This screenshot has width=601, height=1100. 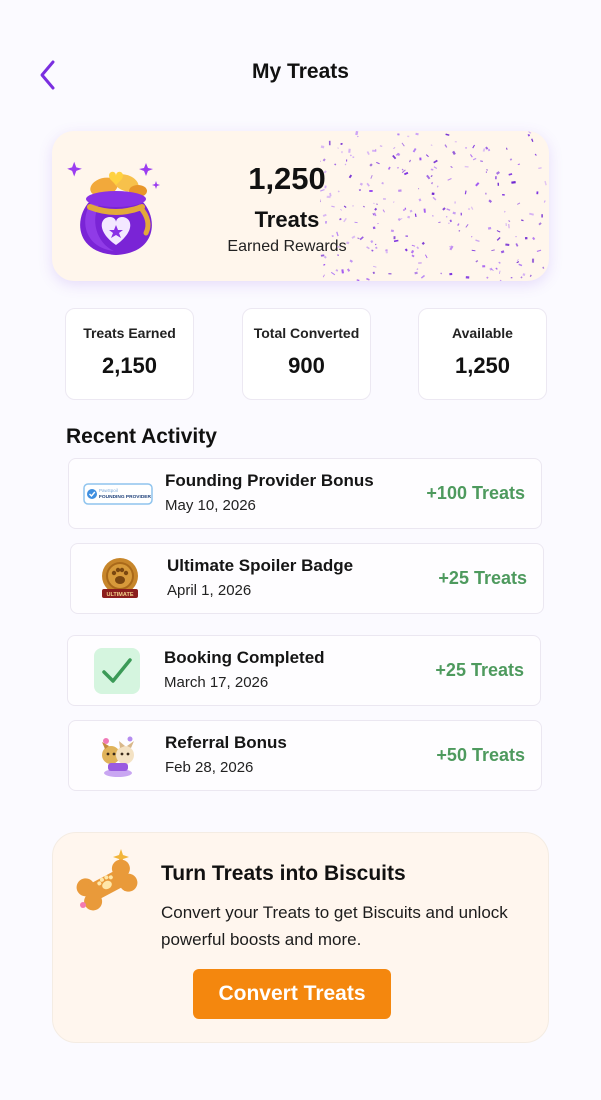 I want to click on activity-points: +100 Treats, so click(x=475, y=493).